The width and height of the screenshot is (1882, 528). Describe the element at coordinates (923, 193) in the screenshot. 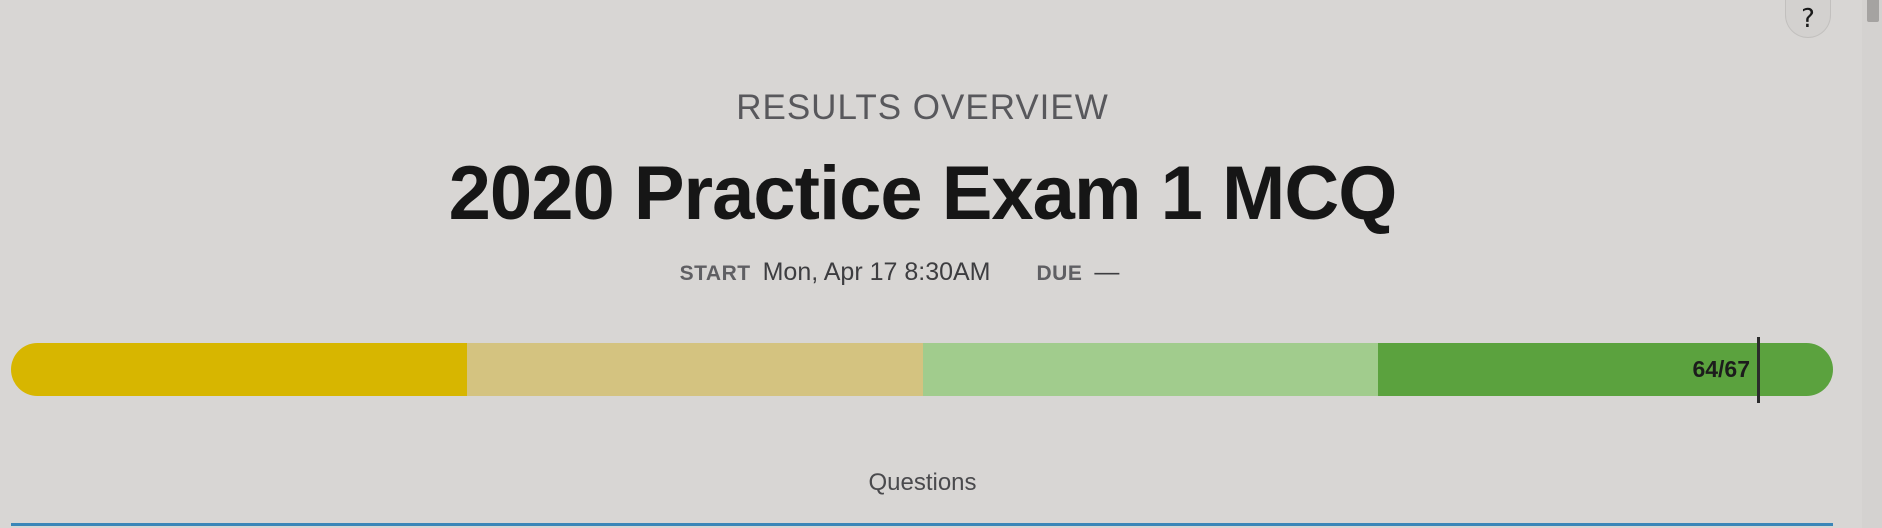

I see `page-title: 2020 Practice Exam 1 MCQ` at that location.